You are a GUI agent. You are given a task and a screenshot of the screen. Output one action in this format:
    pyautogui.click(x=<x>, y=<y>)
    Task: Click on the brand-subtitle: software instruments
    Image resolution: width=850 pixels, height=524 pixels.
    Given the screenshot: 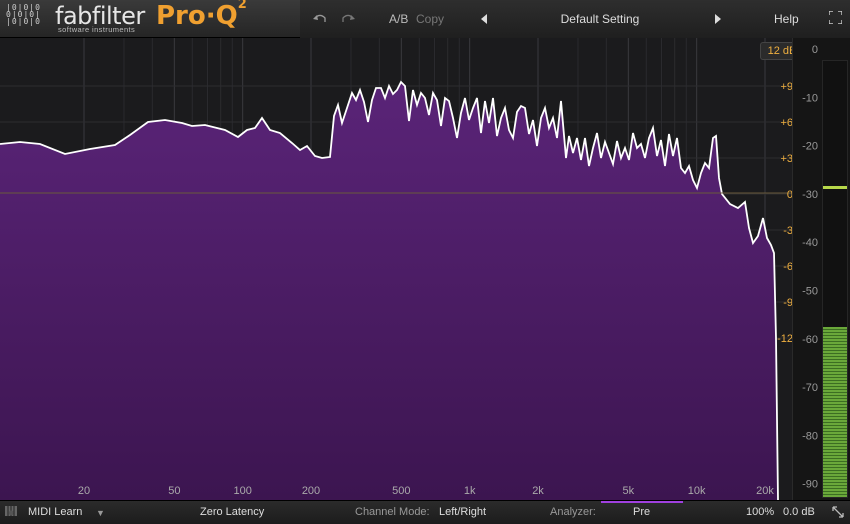 What is the action you would take?
    pyautogui.click(x=97, y=29)
    